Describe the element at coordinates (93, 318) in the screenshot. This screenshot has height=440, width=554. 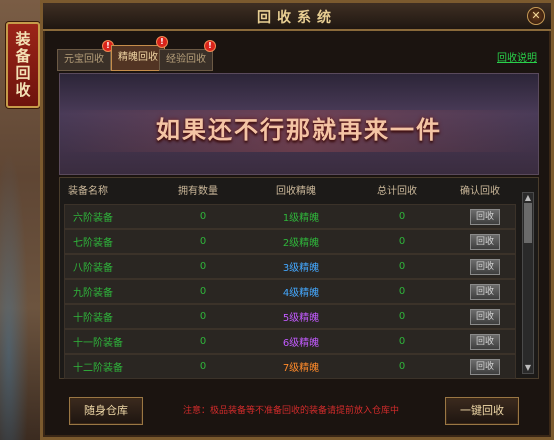
I see `equipment-name: 十阶装备` at that location.